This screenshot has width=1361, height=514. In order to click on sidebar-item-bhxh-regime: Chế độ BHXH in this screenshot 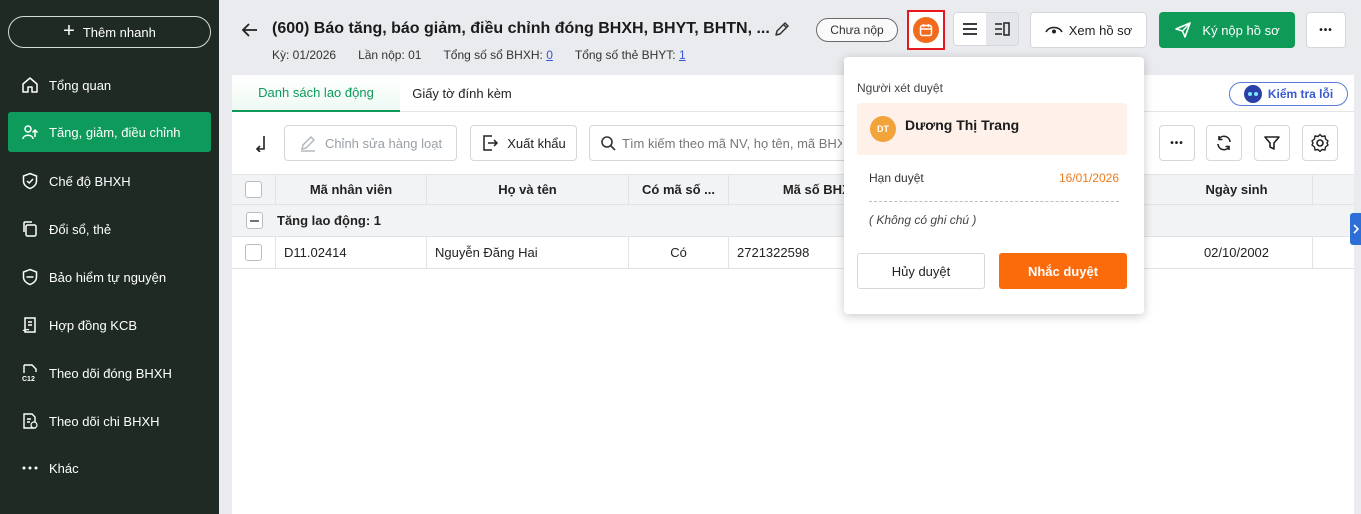, I will do `click(109, 181)`.